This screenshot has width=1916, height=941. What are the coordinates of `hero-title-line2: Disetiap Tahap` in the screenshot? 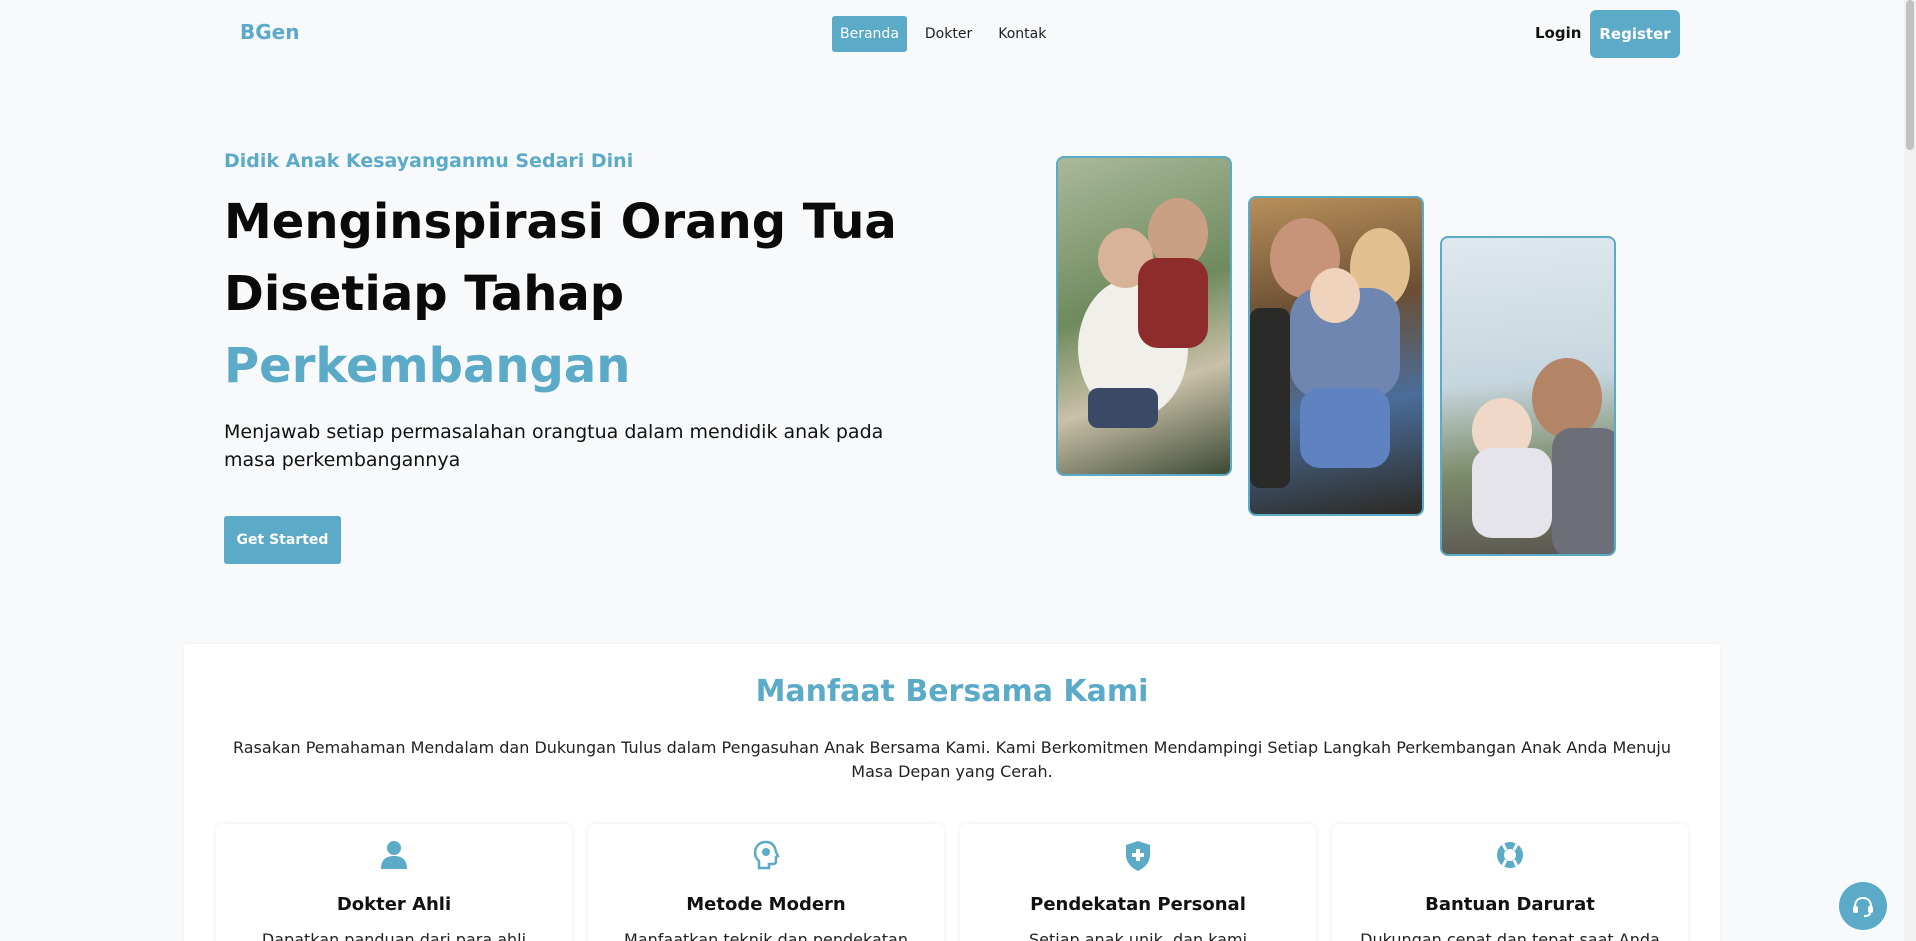 It's located at (424, 294).